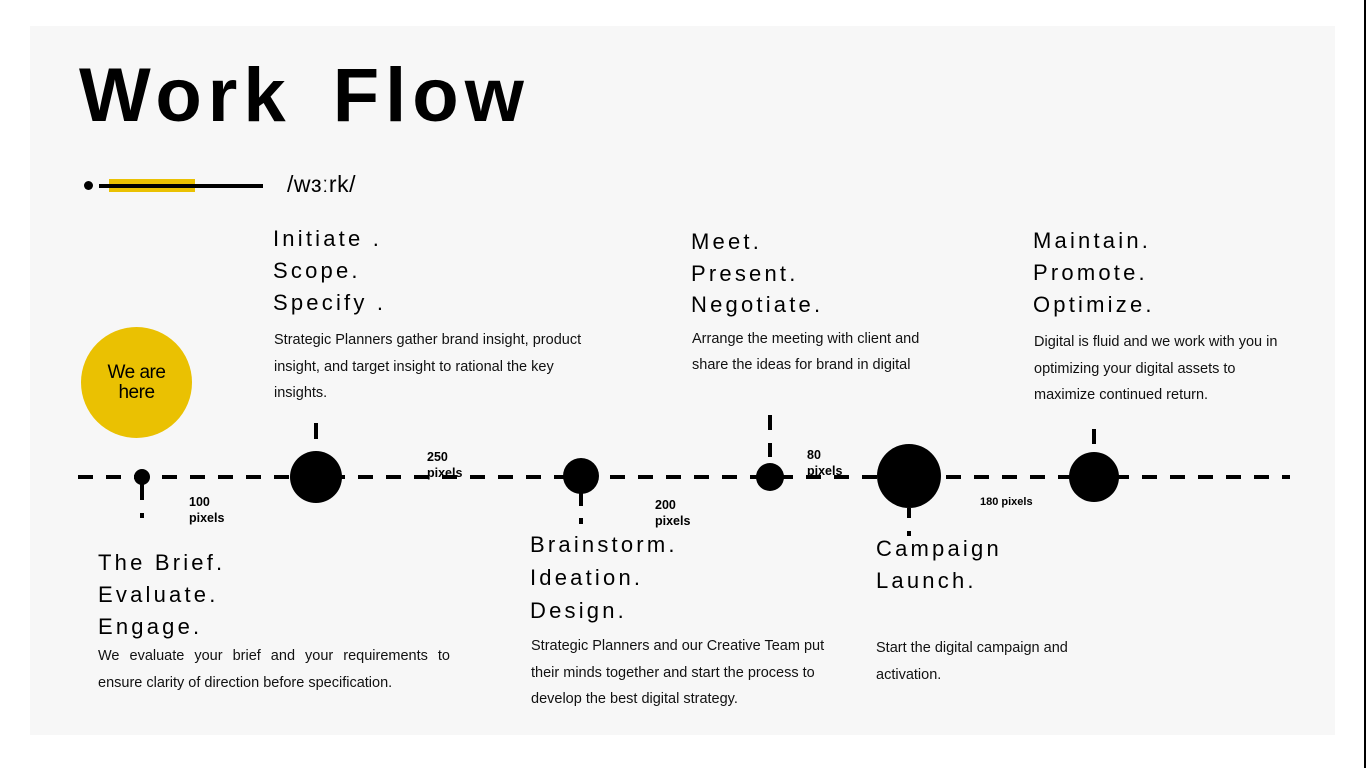  I want to click on stage-heading-line: Engage., so click(150, 626).